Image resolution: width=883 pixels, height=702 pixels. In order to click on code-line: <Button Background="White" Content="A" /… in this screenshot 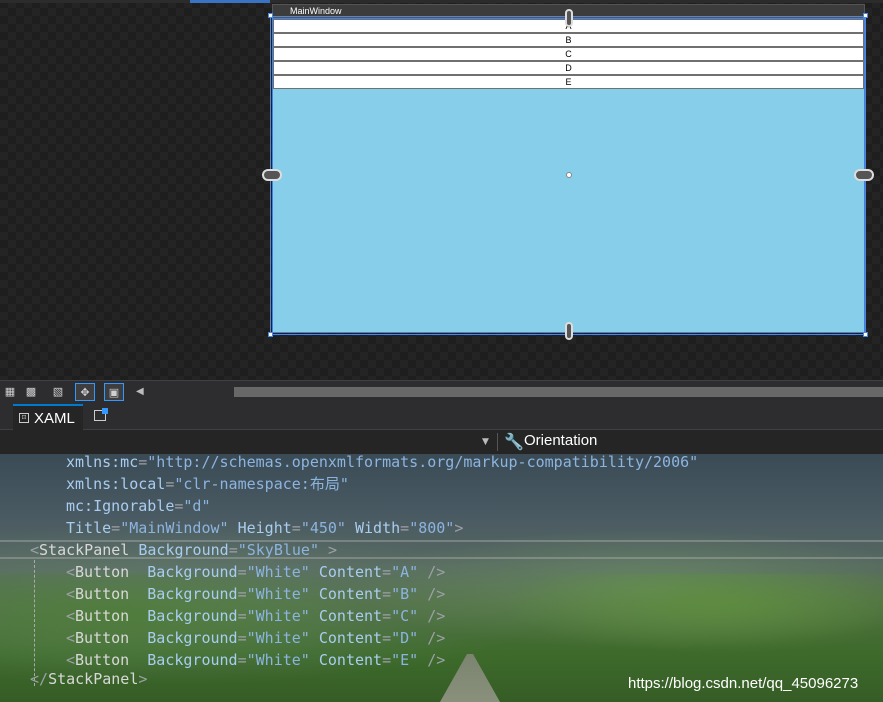, I will do `click(256, 572)`.